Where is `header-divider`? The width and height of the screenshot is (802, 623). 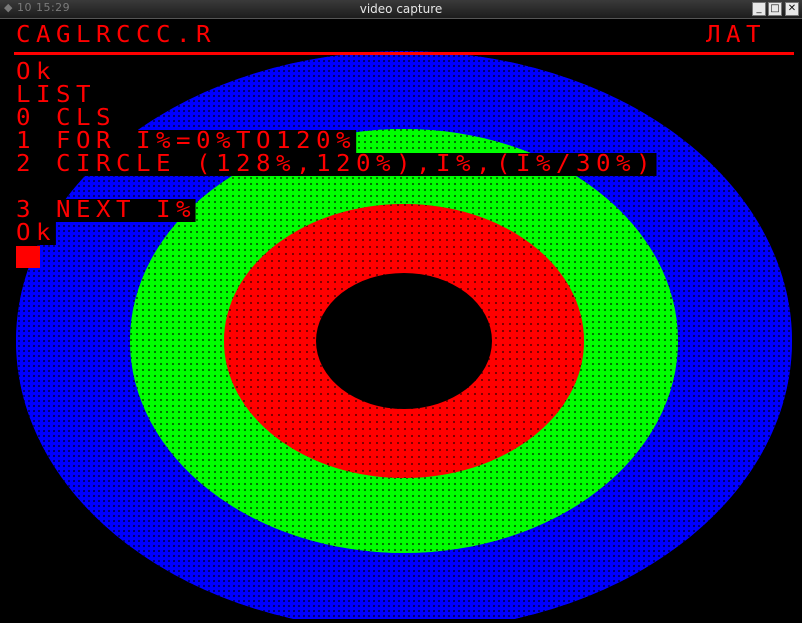 header-divider is located at coordinates (404, 53).